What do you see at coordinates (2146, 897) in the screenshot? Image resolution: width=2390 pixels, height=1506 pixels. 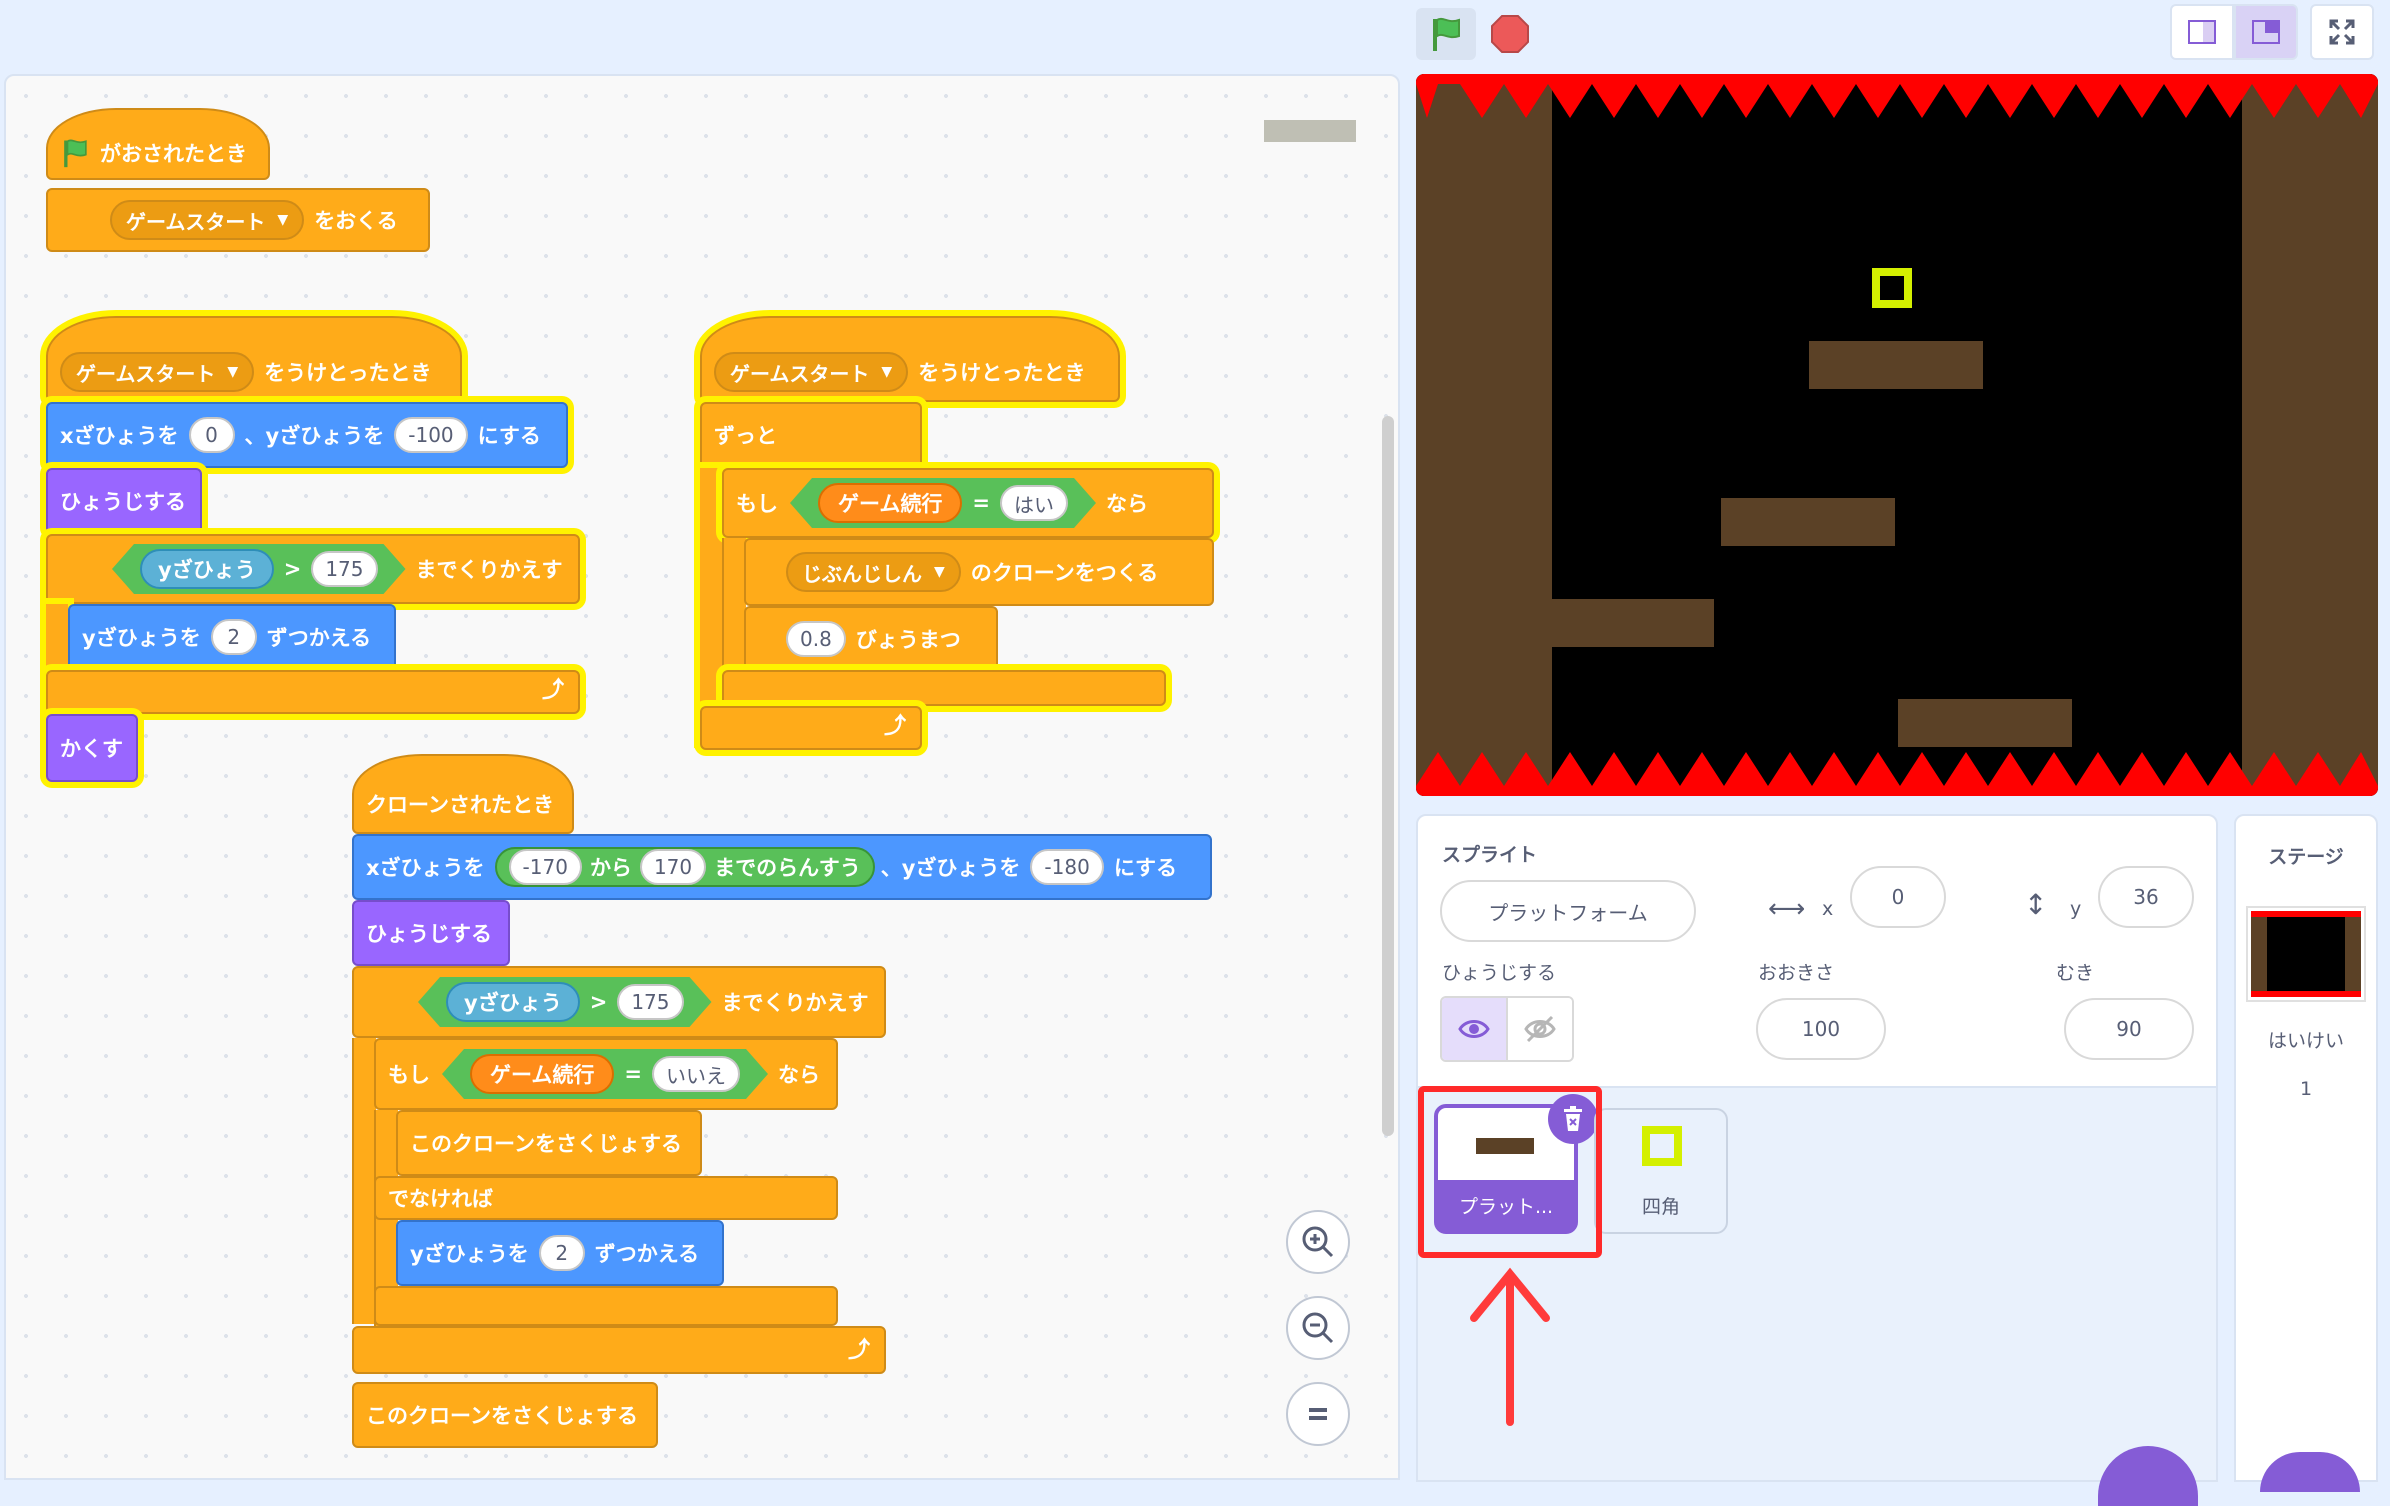 I see `y-field: 36` at bounding box center [2146, 897].